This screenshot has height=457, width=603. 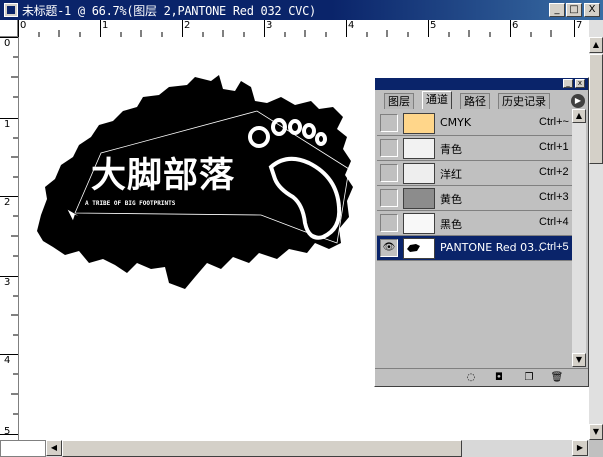 What do you see at coordinates (23, 448) in the screenshot?
I see `zoom-status-box` at bounding box center [23, 448].